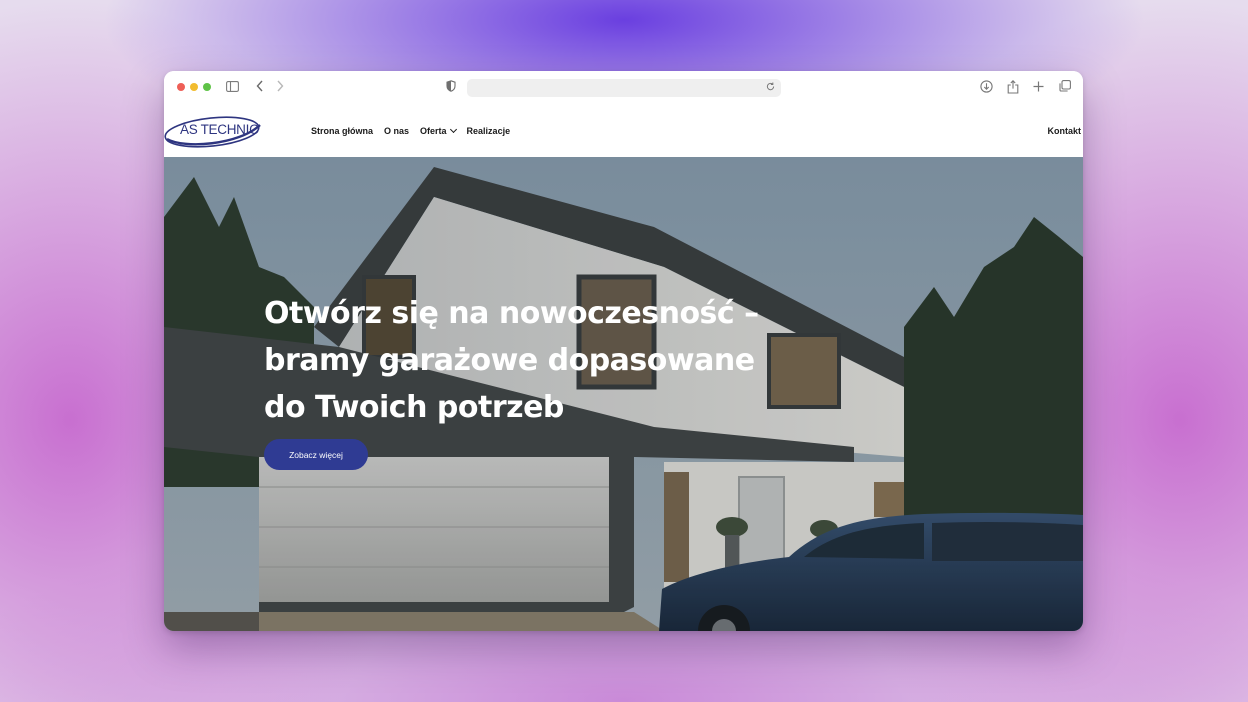 Image resolution: width=1248 pixels, height=702 pixels. Describe the element at coordinates (232, 87) in the screenshot. I see `sidebar-icon` at that location.